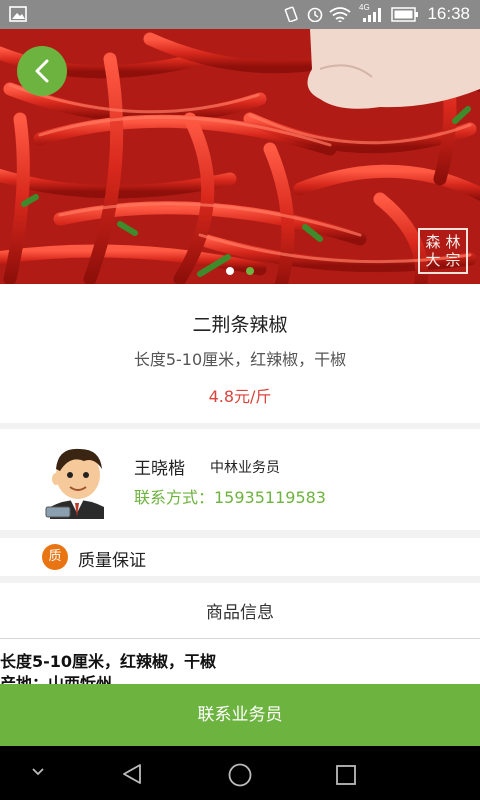 The image size is (480, 800). I want to click on quality-badge-icon: 质, so click(55, 557).